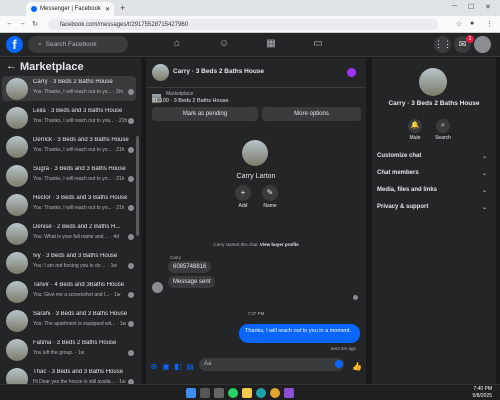 The width and height of the screenshot is (500, 400). What do you see at coordinates (79, 169) in the screenshot?
I see `conversation-name: Sugra · 3 Beds and 3 Baths House` at bounding box center [79, 169].